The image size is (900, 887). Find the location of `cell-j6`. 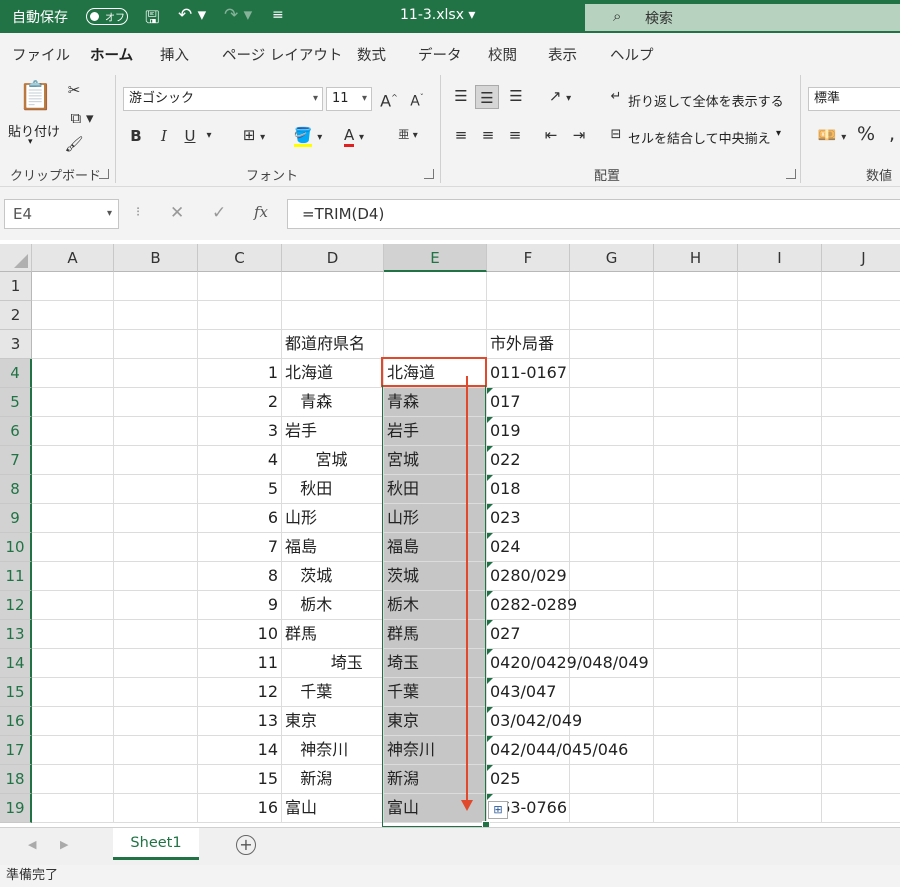

cell-j6 is located at coordinates (861, 431).